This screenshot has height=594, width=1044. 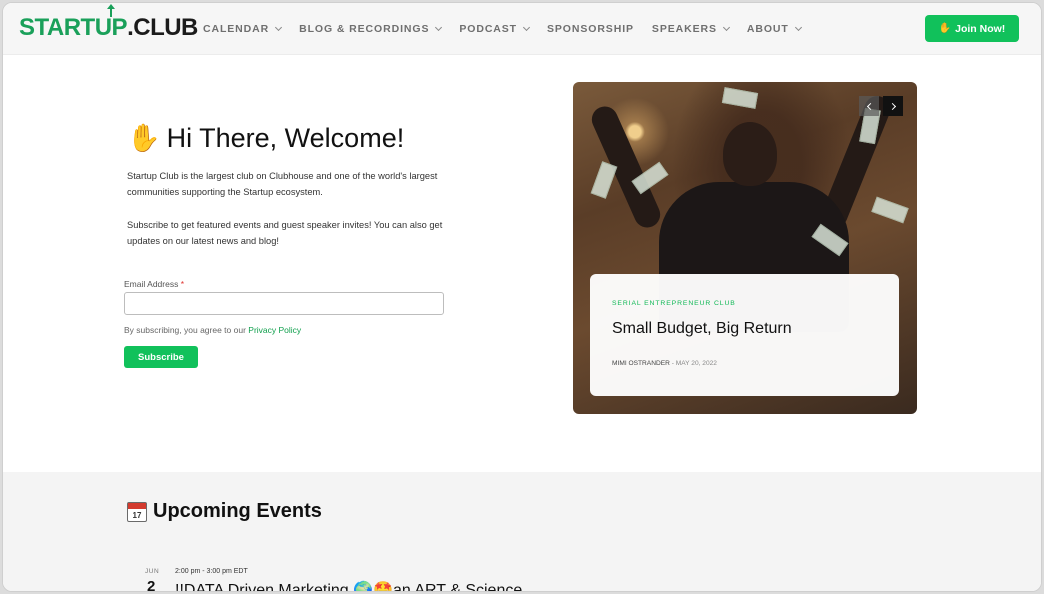 I want to click on star-struck-icon: 🤩, so click(x=383, y=587).